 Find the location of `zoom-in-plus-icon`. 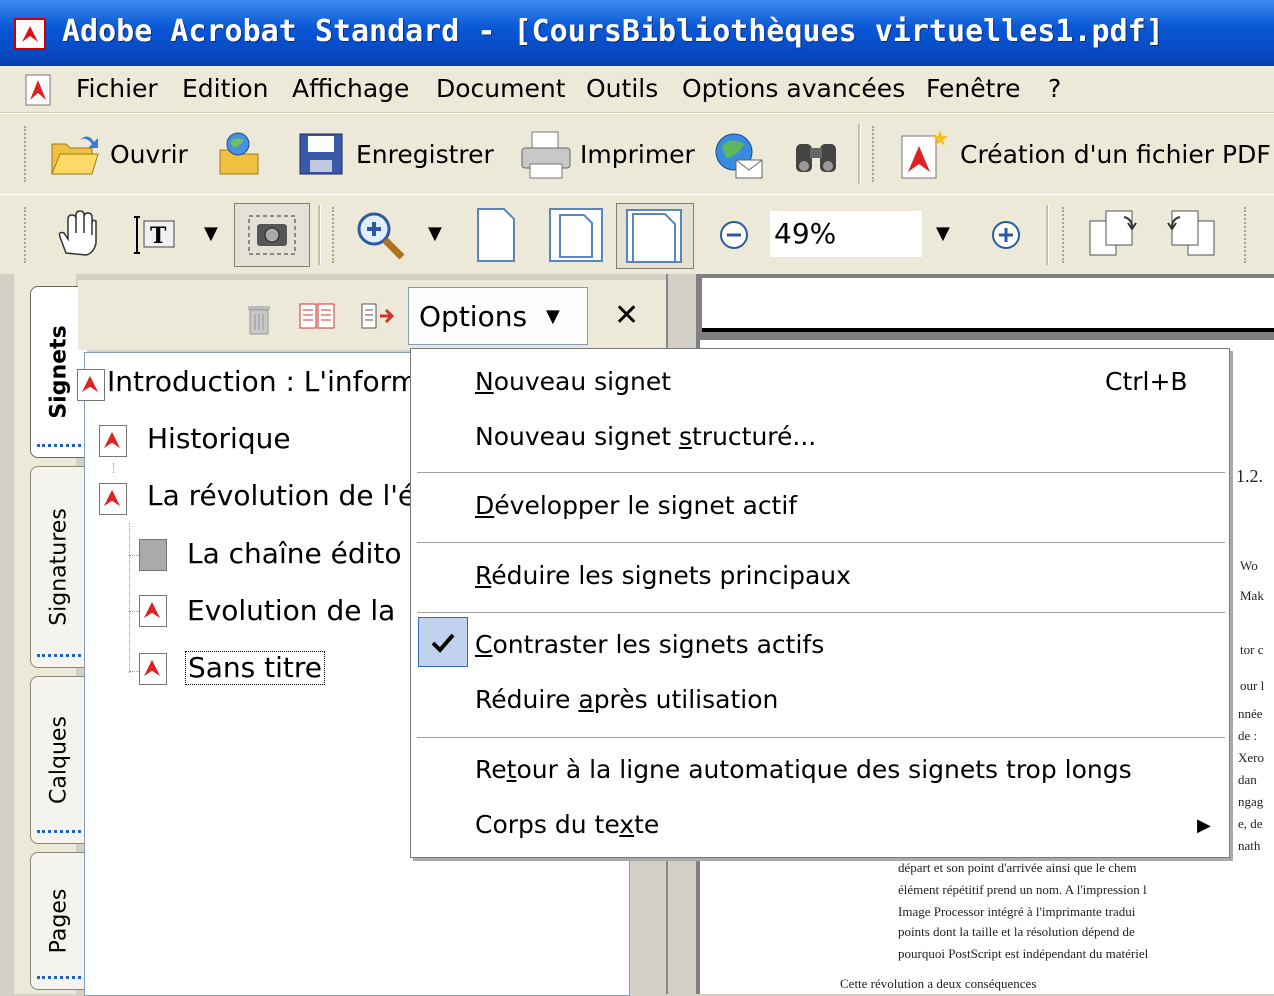

zoom-in-plus-icon is located at coordinates (1006, 235).